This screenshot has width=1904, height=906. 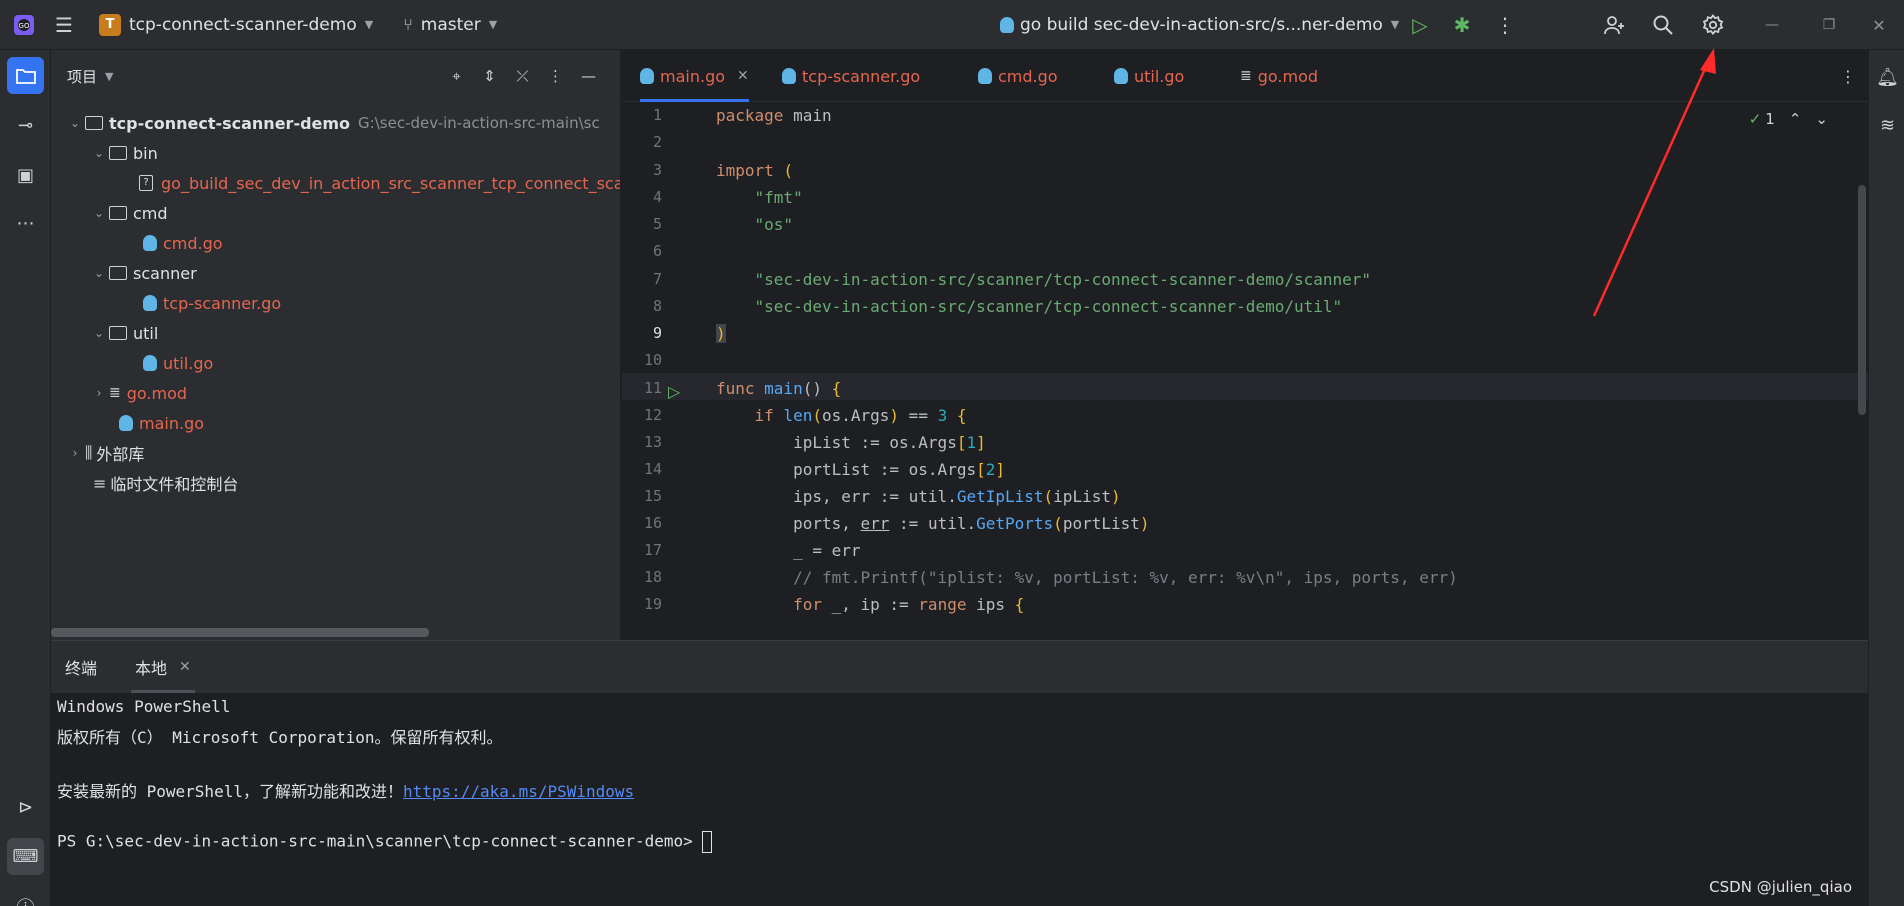 What do you see at coordinates (105, 453) in the screenshot?
I see `tree-item-external-libraries: › ⫼ 外部库` at bounding box center [105, 453].